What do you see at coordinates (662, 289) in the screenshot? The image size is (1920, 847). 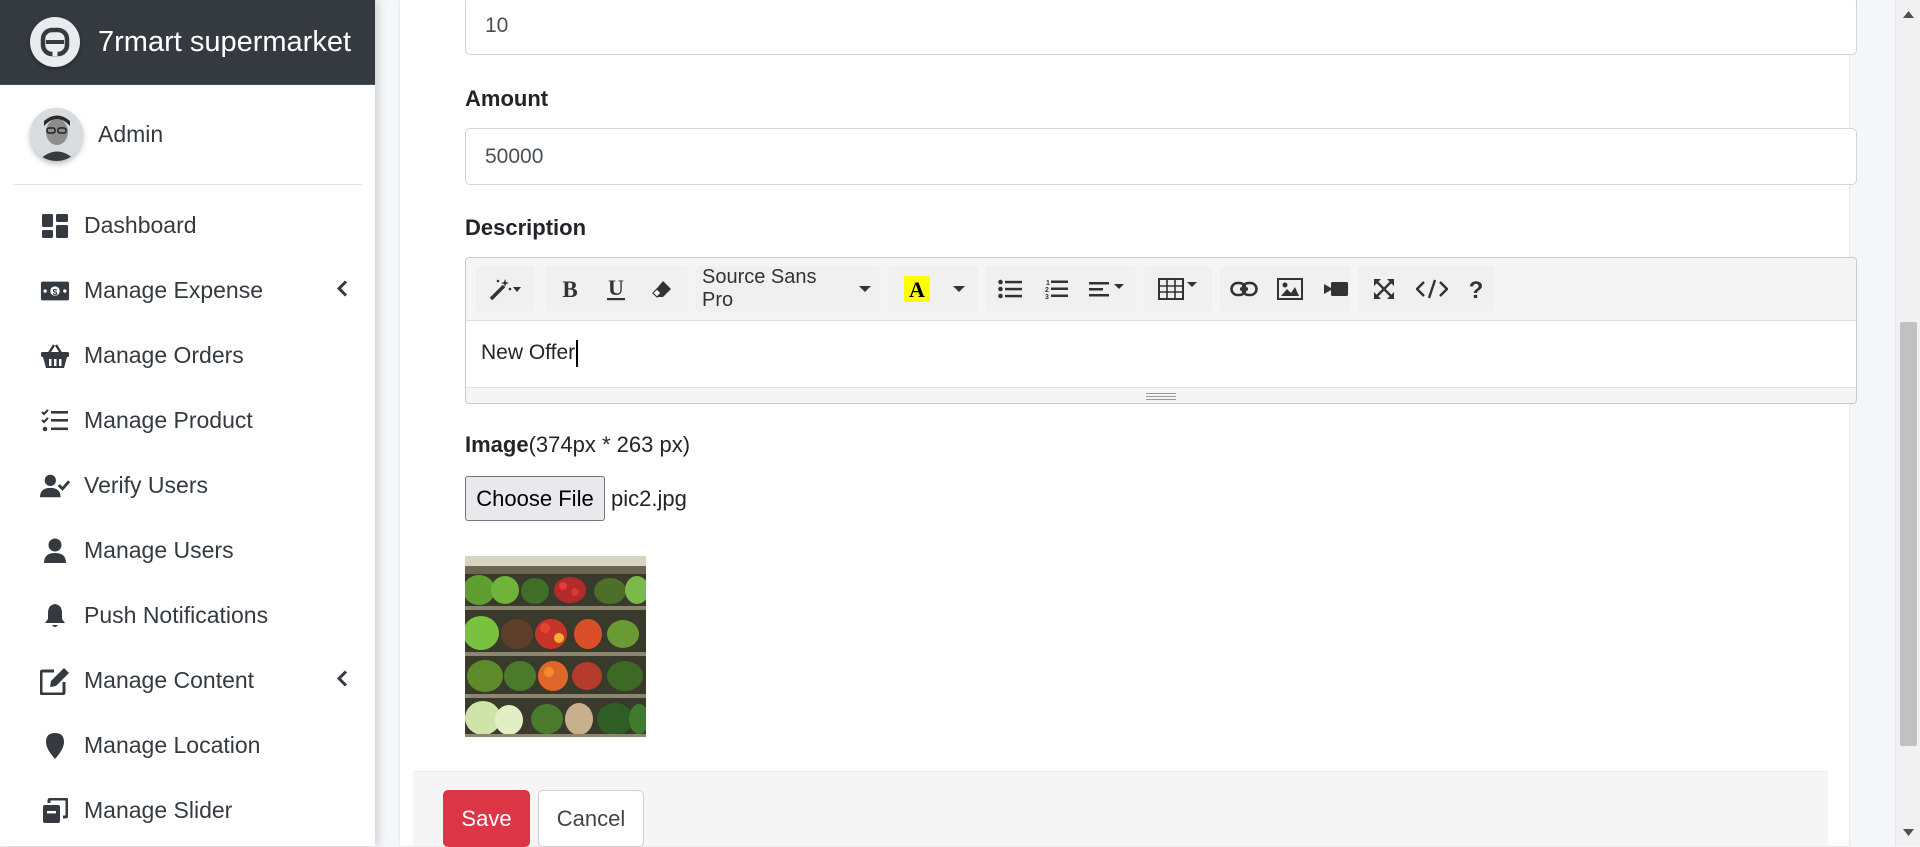 I see `eraser-icon` at bounding box center [662, 289].